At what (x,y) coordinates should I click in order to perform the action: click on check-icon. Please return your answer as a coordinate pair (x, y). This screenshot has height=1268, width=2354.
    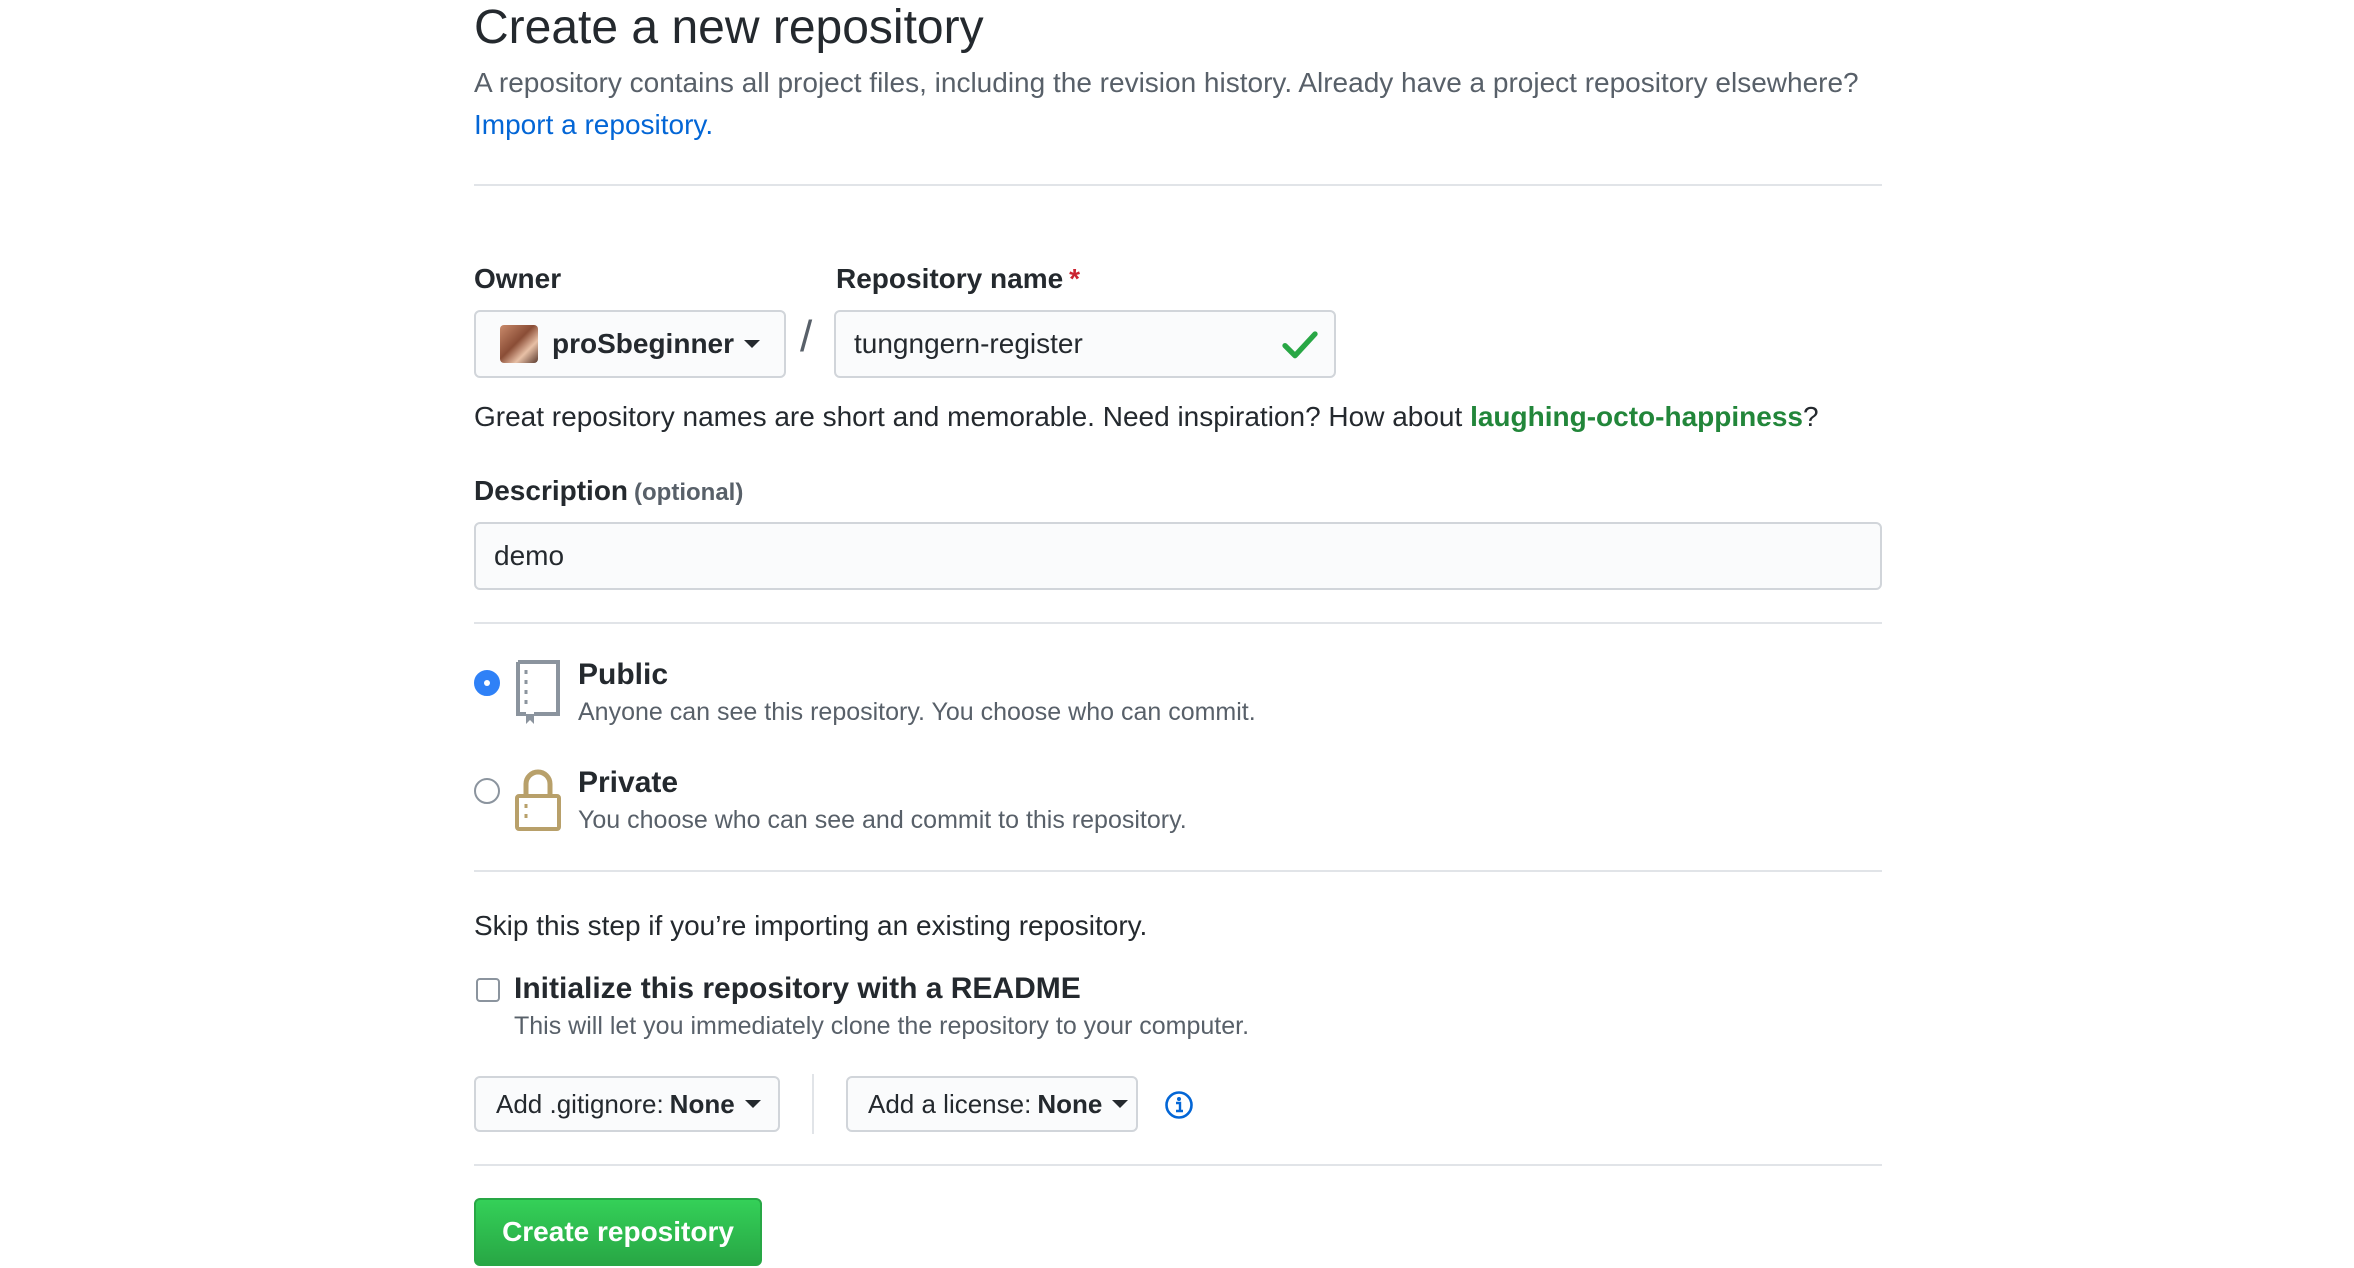
    Looking at the image, I should click on (1300, 345).